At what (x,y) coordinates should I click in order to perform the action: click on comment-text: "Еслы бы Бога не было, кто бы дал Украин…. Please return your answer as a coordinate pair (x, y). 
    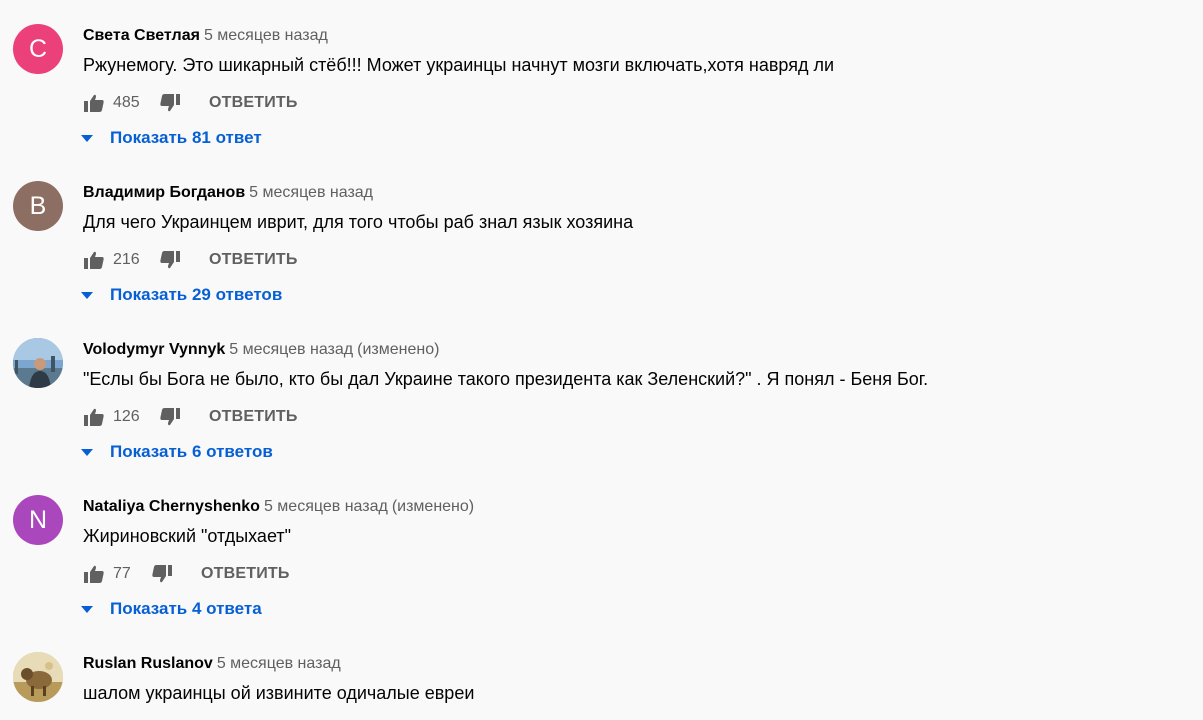
    Looking at the image, I should click on (506, 379).